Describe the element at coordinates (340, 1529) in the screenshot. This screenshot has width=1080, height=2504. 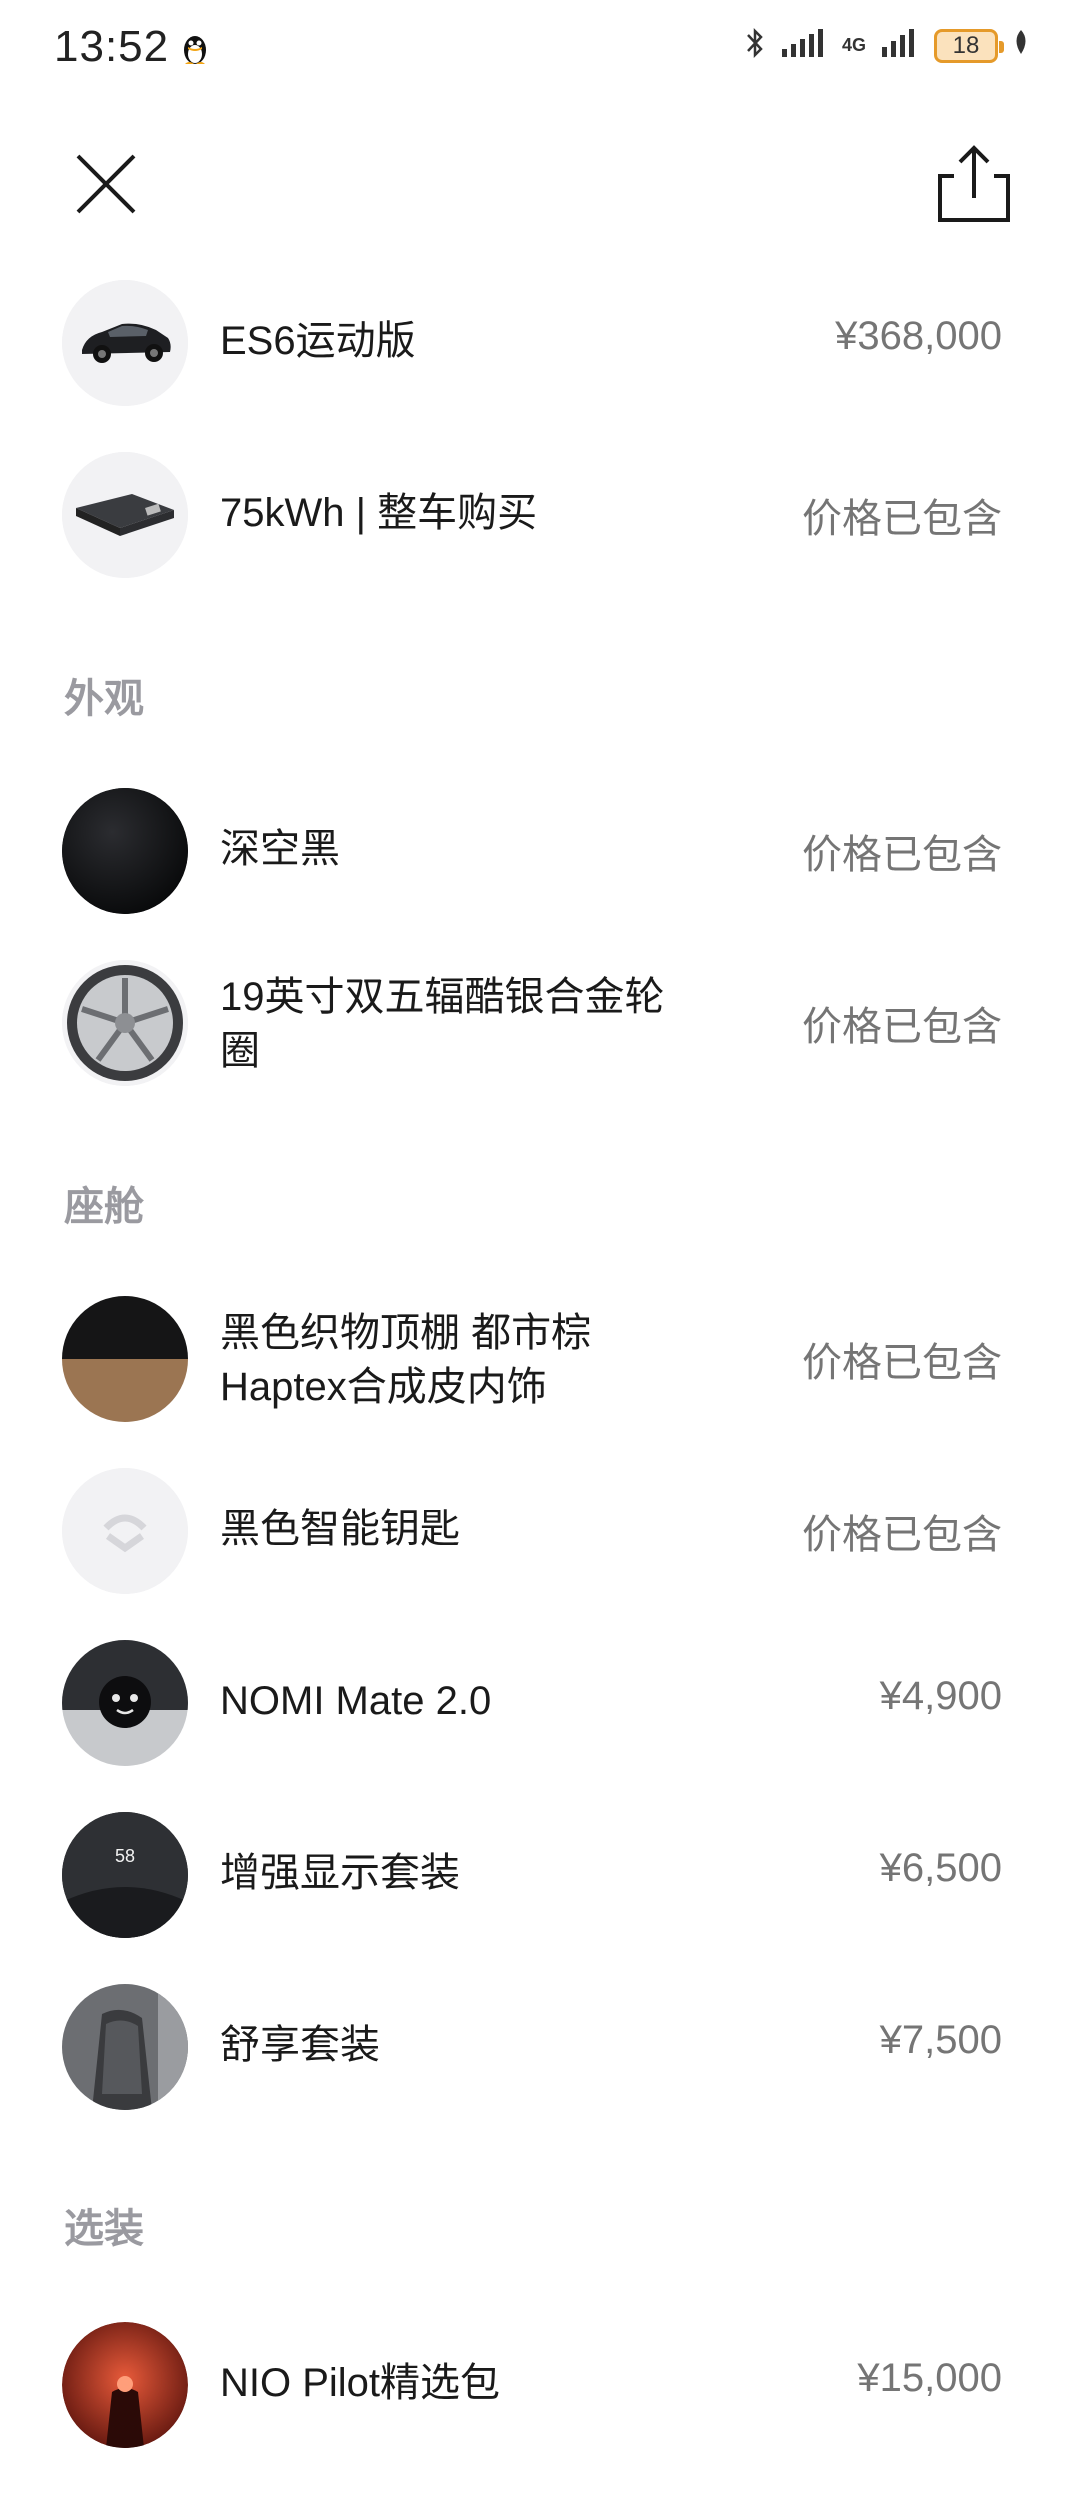
I see `item-title: 黑色智能钥匙` at that location.